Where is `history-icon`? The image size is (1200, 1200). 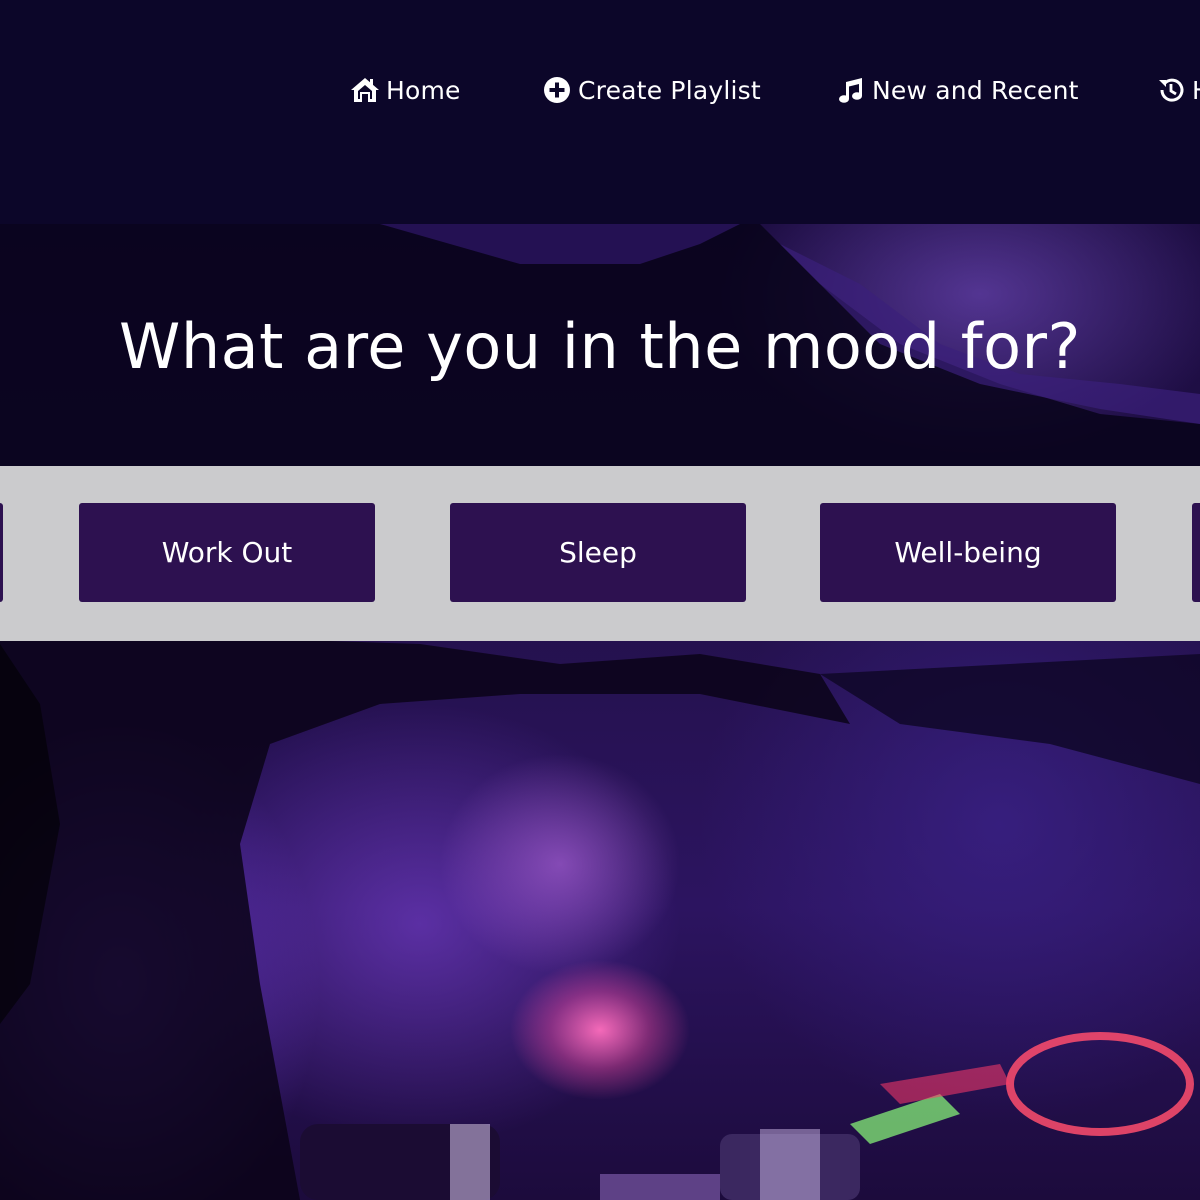 history-icon is located at coordinates (1171, 90).